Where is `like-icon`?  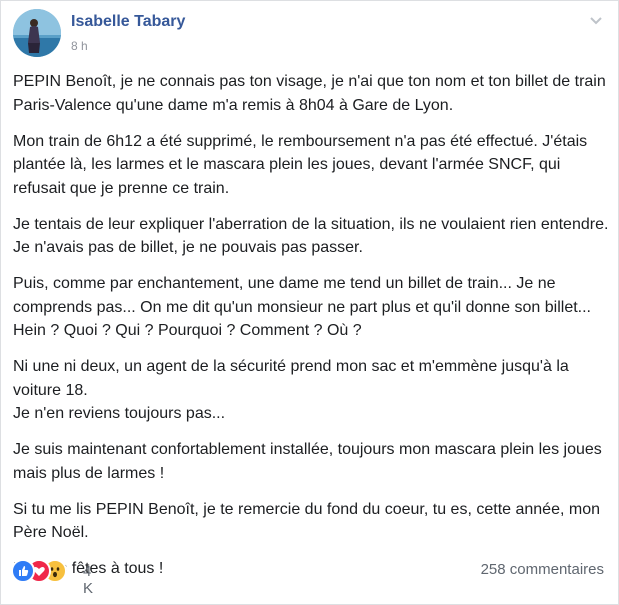 like-icon is located at coordinates (23, 571).